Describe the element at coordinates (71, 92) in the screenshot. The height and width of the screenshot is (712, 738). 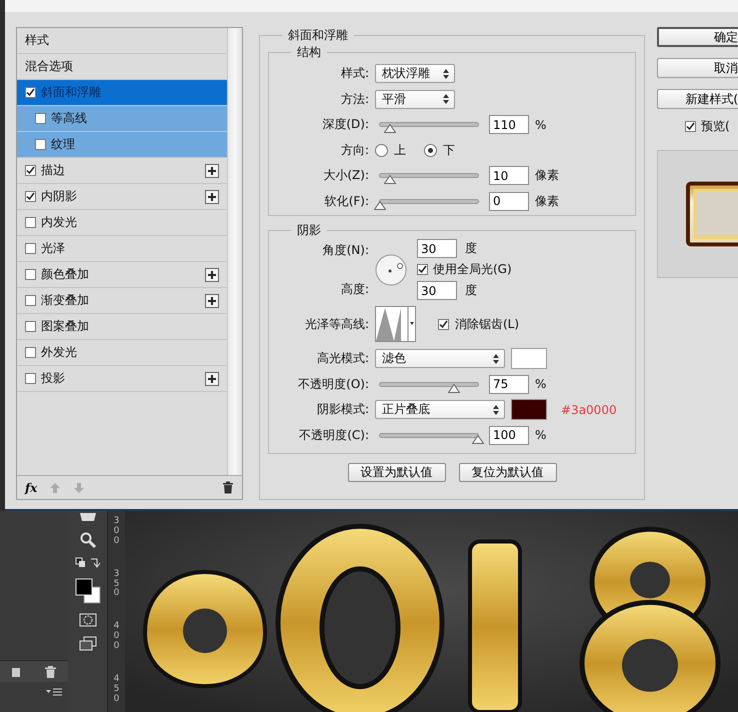
I see `effect-label: 斜面和浮雕` at that location.